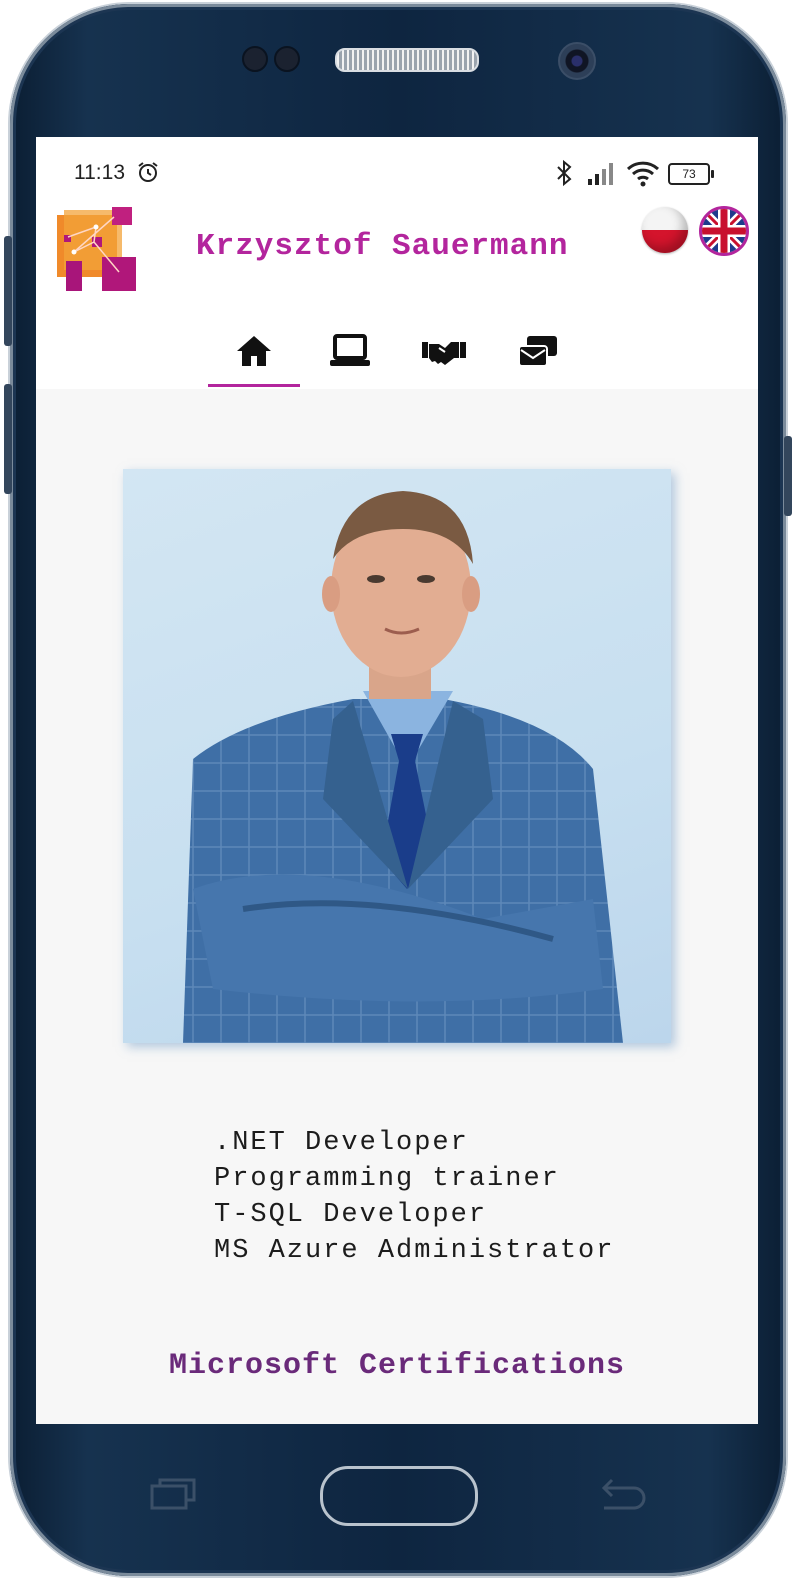 Image resolution: width=801 pixels, height=1583 pixels. What do you see at coordinates (414, 1251) in the screenshot?
I see `role-item: MS Azure Administrator` at bounding box center [414, 1251].